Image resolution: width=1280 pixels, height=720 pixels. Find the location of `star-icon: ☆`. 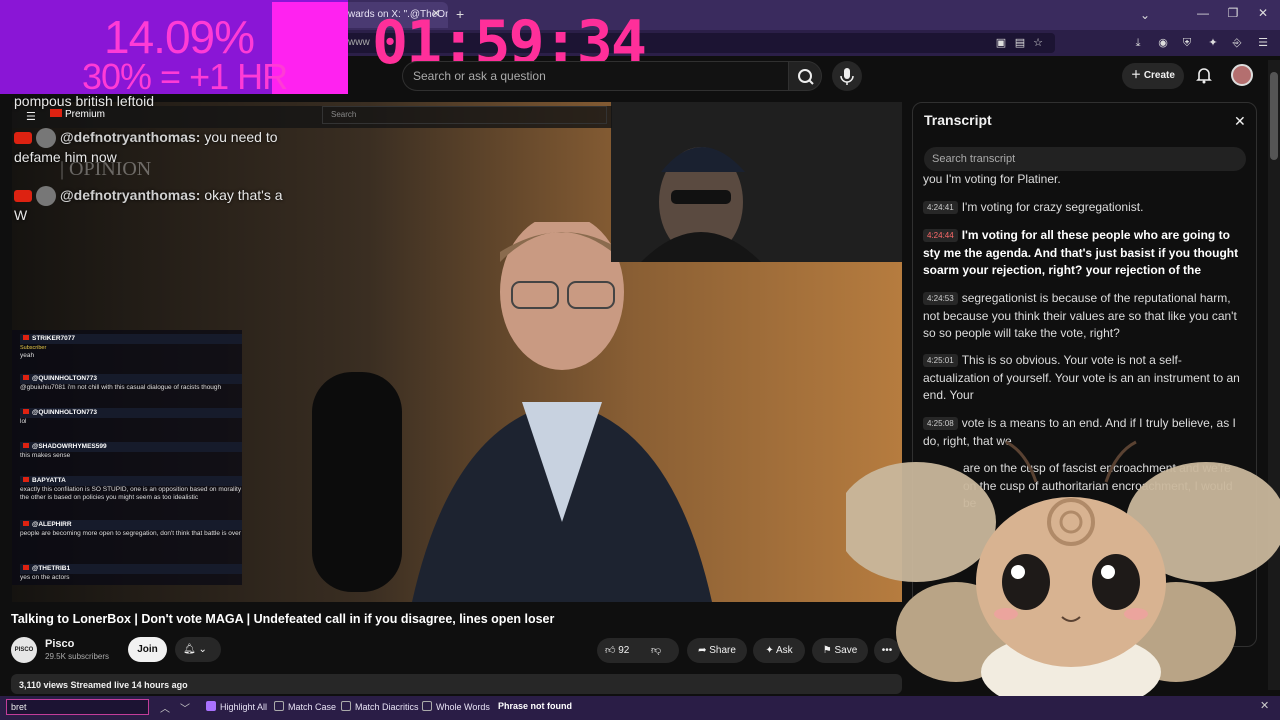

star-icon: ☆ is located at coordinates (1038, 43).